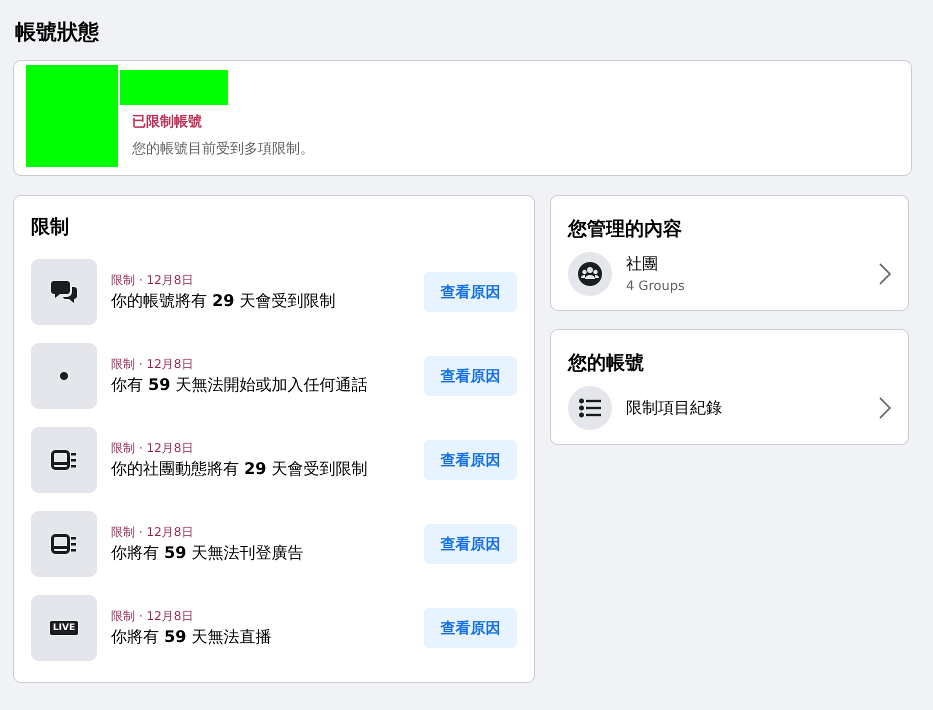 The height and width of the screenshot is (710, 933). I want to click on restriction-text: 你將有 59 天無法刊登廣告, so click(207, 553).